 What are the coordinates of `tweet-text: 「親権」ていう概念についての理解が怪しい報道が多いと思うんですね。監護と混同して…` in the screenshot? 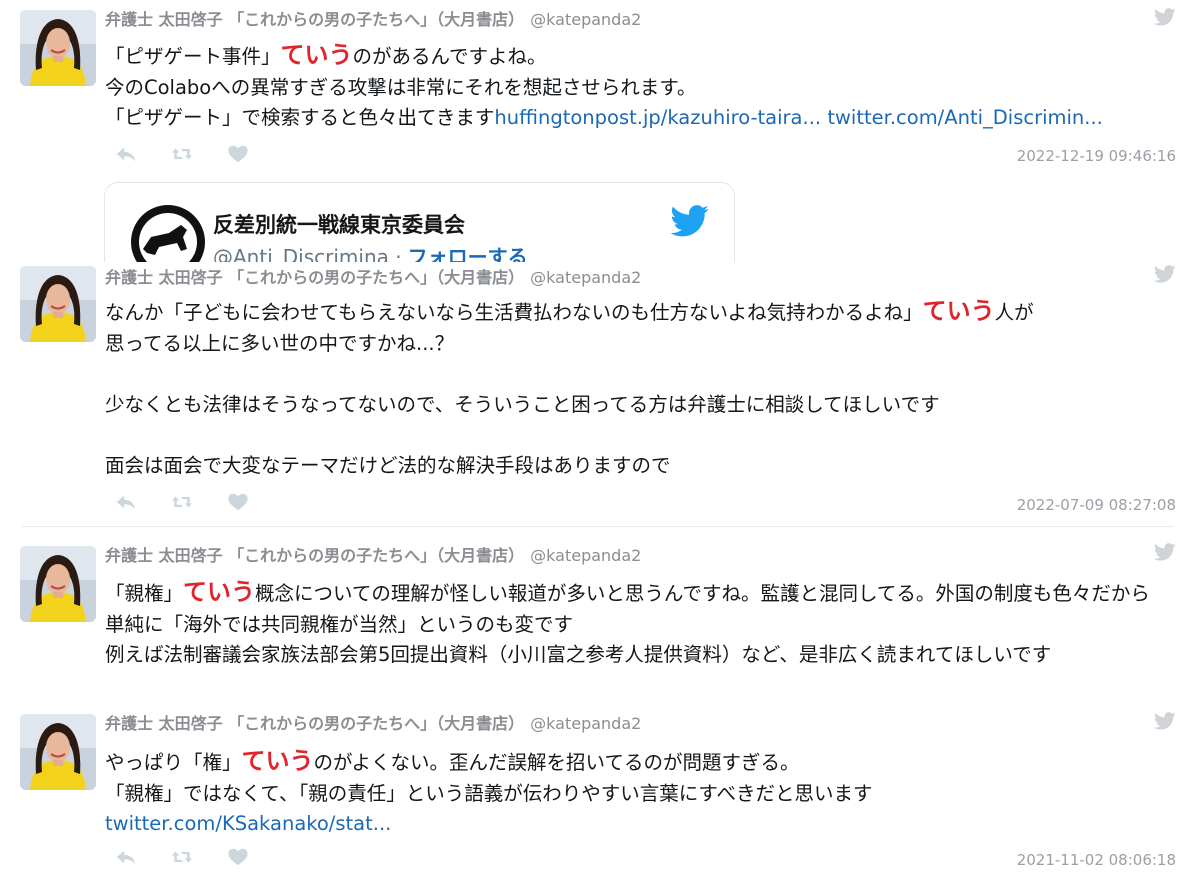 It's located at (635, 624).